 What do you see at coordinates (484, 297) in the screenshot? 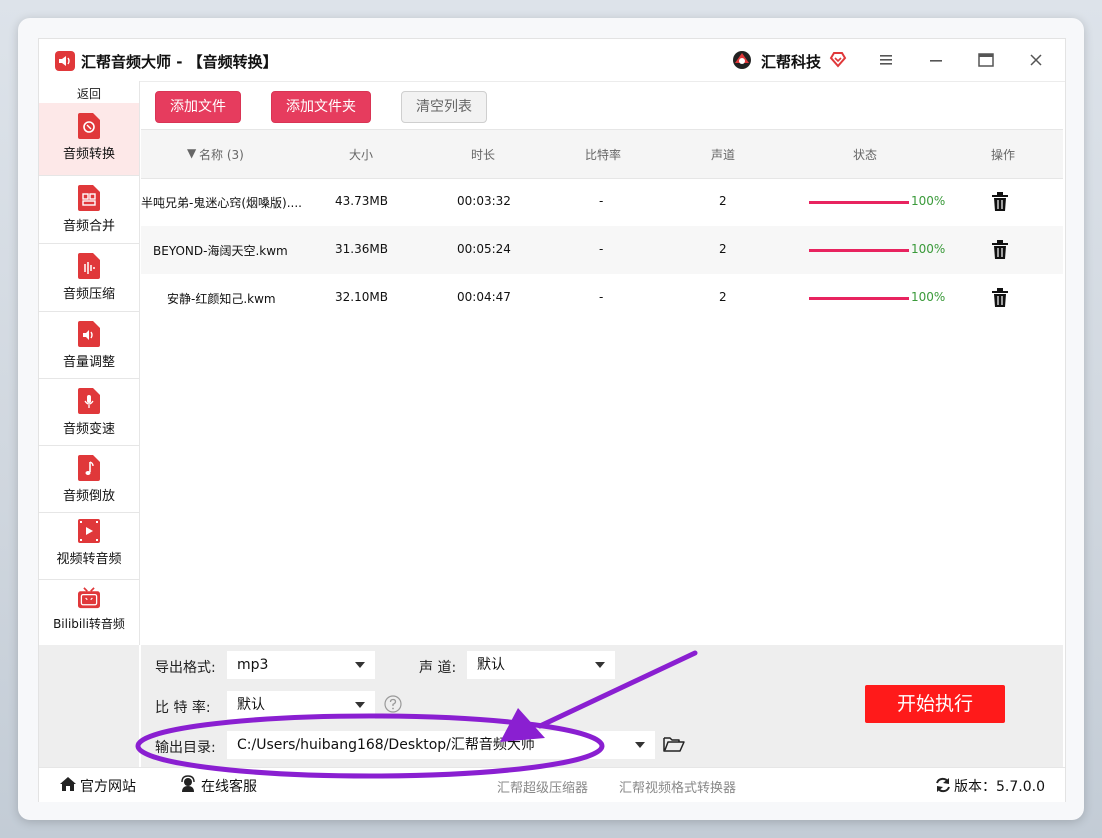
I see `file-duration: 00:04:47` at bounding box center [484, 297].